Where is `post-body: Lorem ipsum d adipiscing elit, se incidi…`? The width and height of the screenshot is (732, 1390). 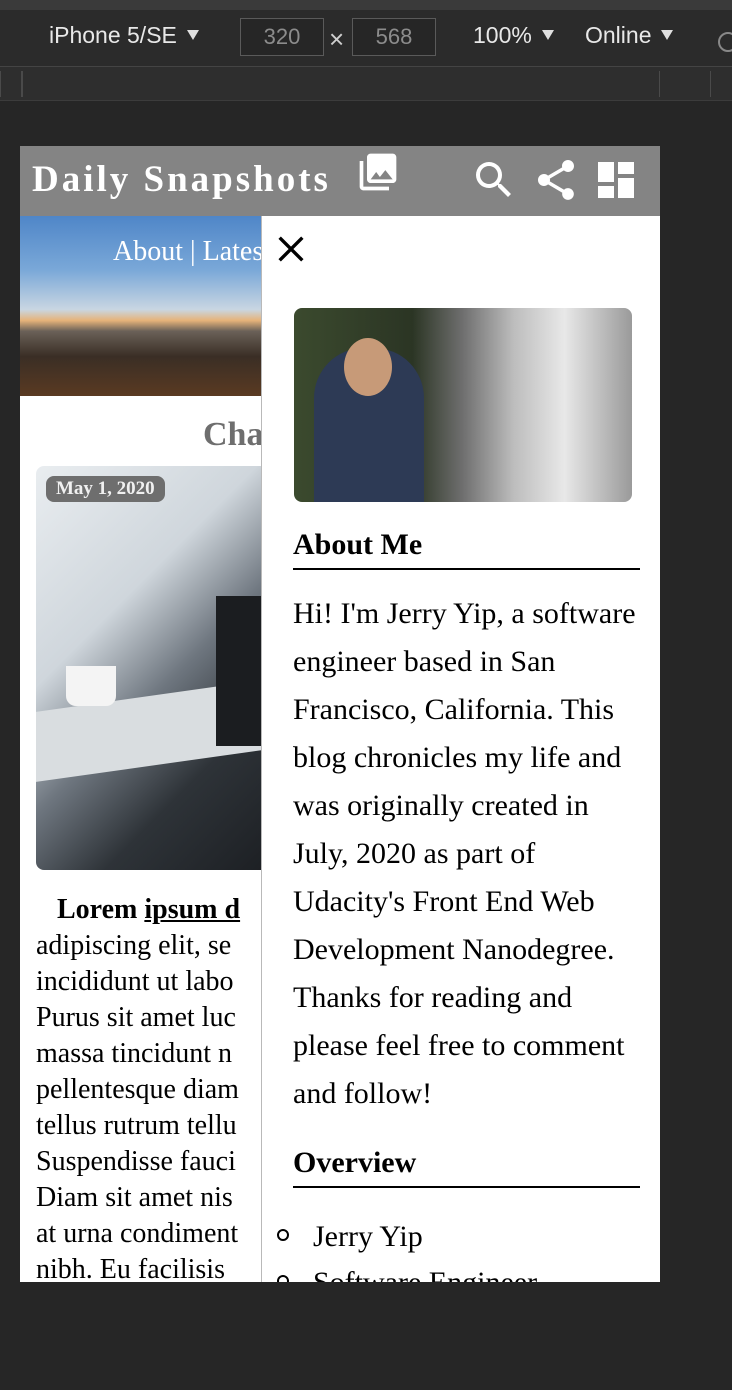
post-body: Lorem ipsum d adipiscing elit, se incidi… is located at coordinates (149, 1087).